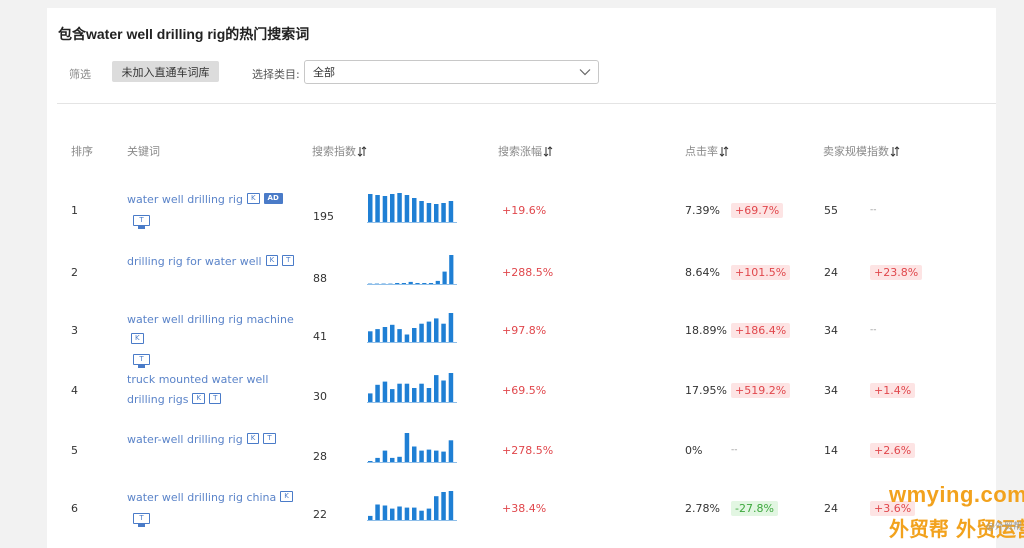 This screenshot has width=1024, height=548. Describe the element at coordinates (724, 151) in the screenshot. I see `sort-icon` at that location.